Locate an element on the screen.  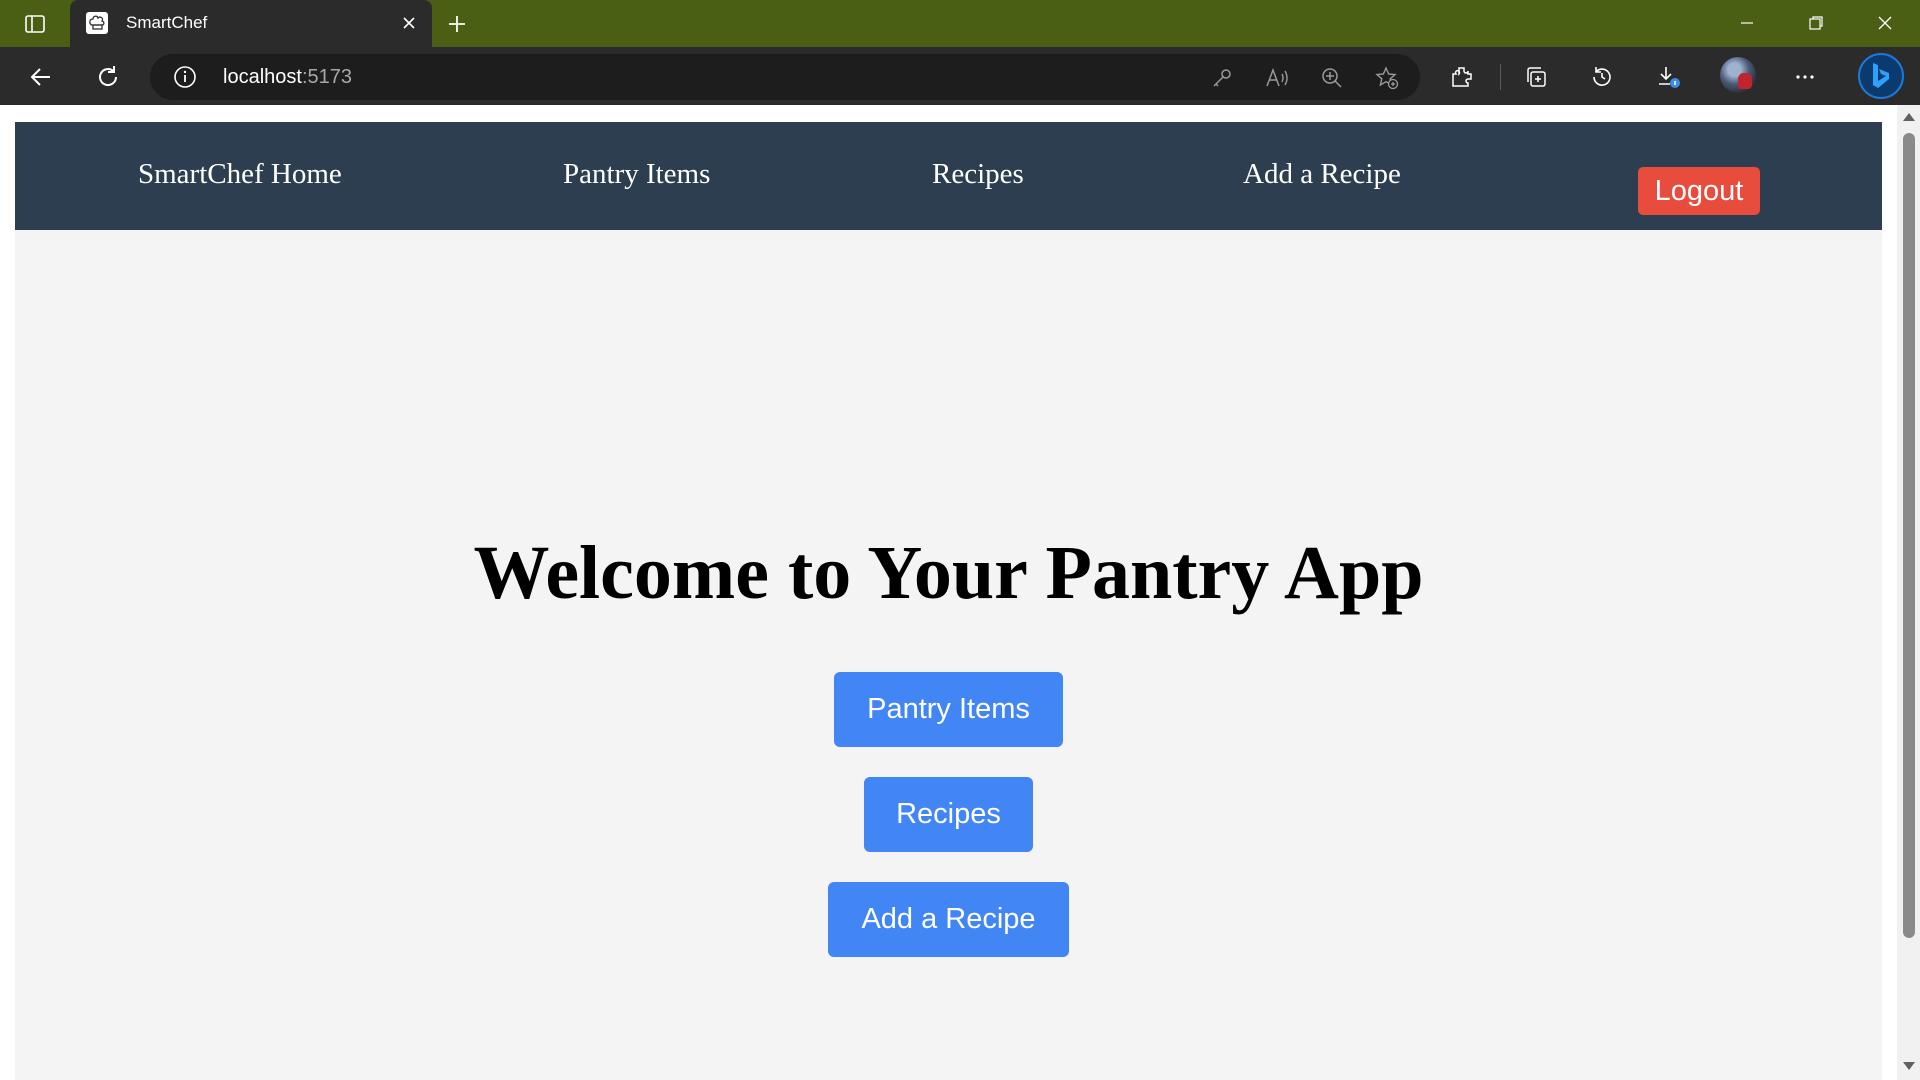
url-host: localhost is located at coordinates (262, 77).